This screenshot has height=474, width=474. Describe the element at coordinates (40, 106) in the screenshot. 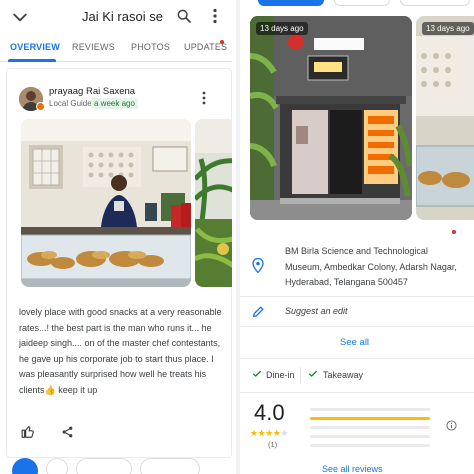

I see `local-guide-badge-icon` at that location.